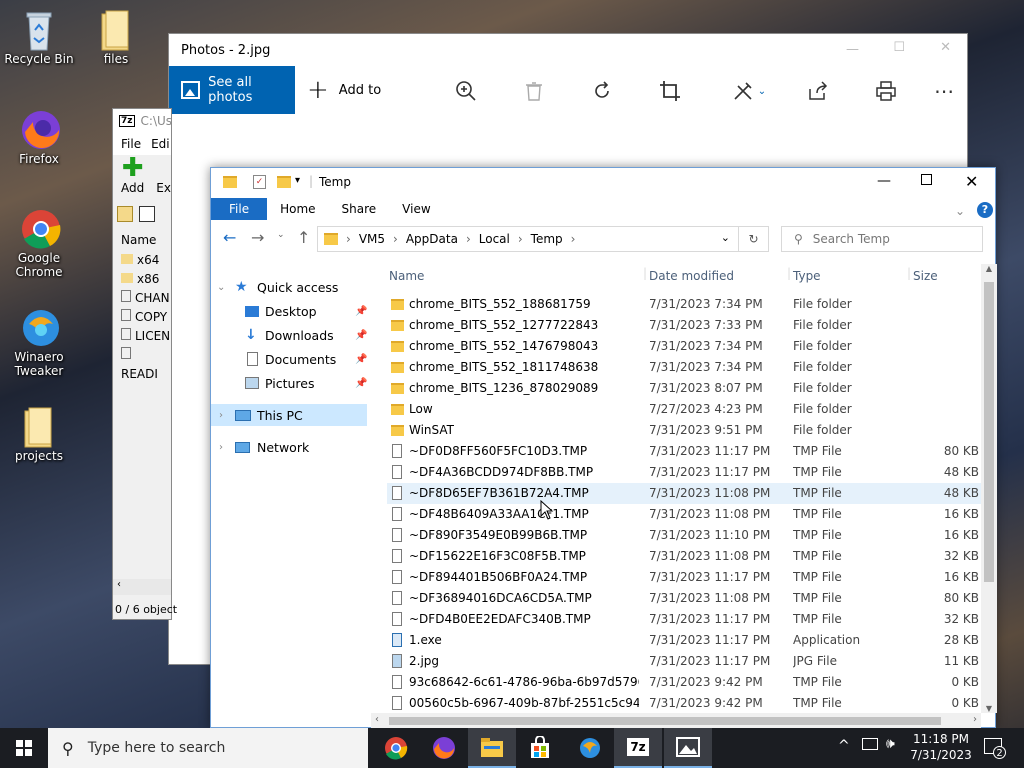  I want to click on tab-share: Share, so click(359, 209).